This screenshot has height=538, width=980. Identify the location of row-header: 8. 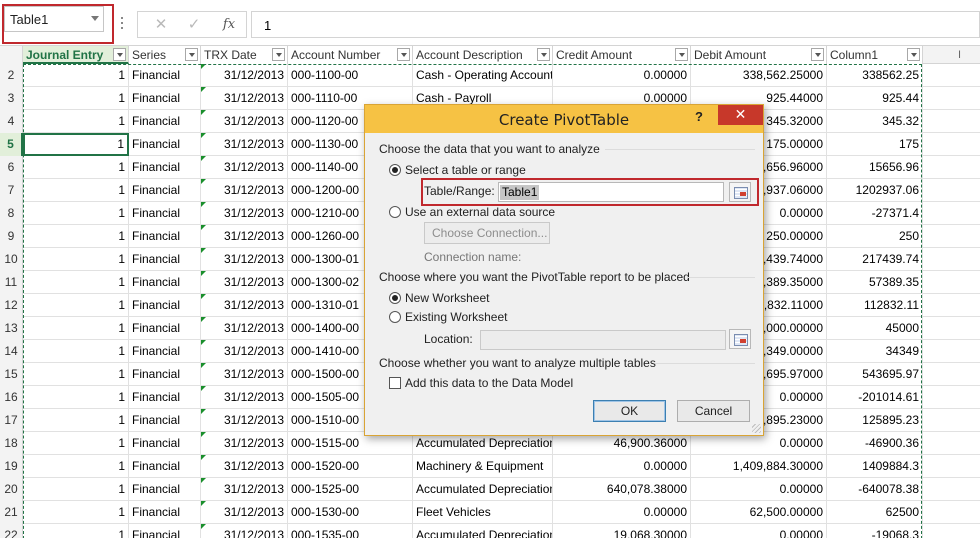
(11, 213).